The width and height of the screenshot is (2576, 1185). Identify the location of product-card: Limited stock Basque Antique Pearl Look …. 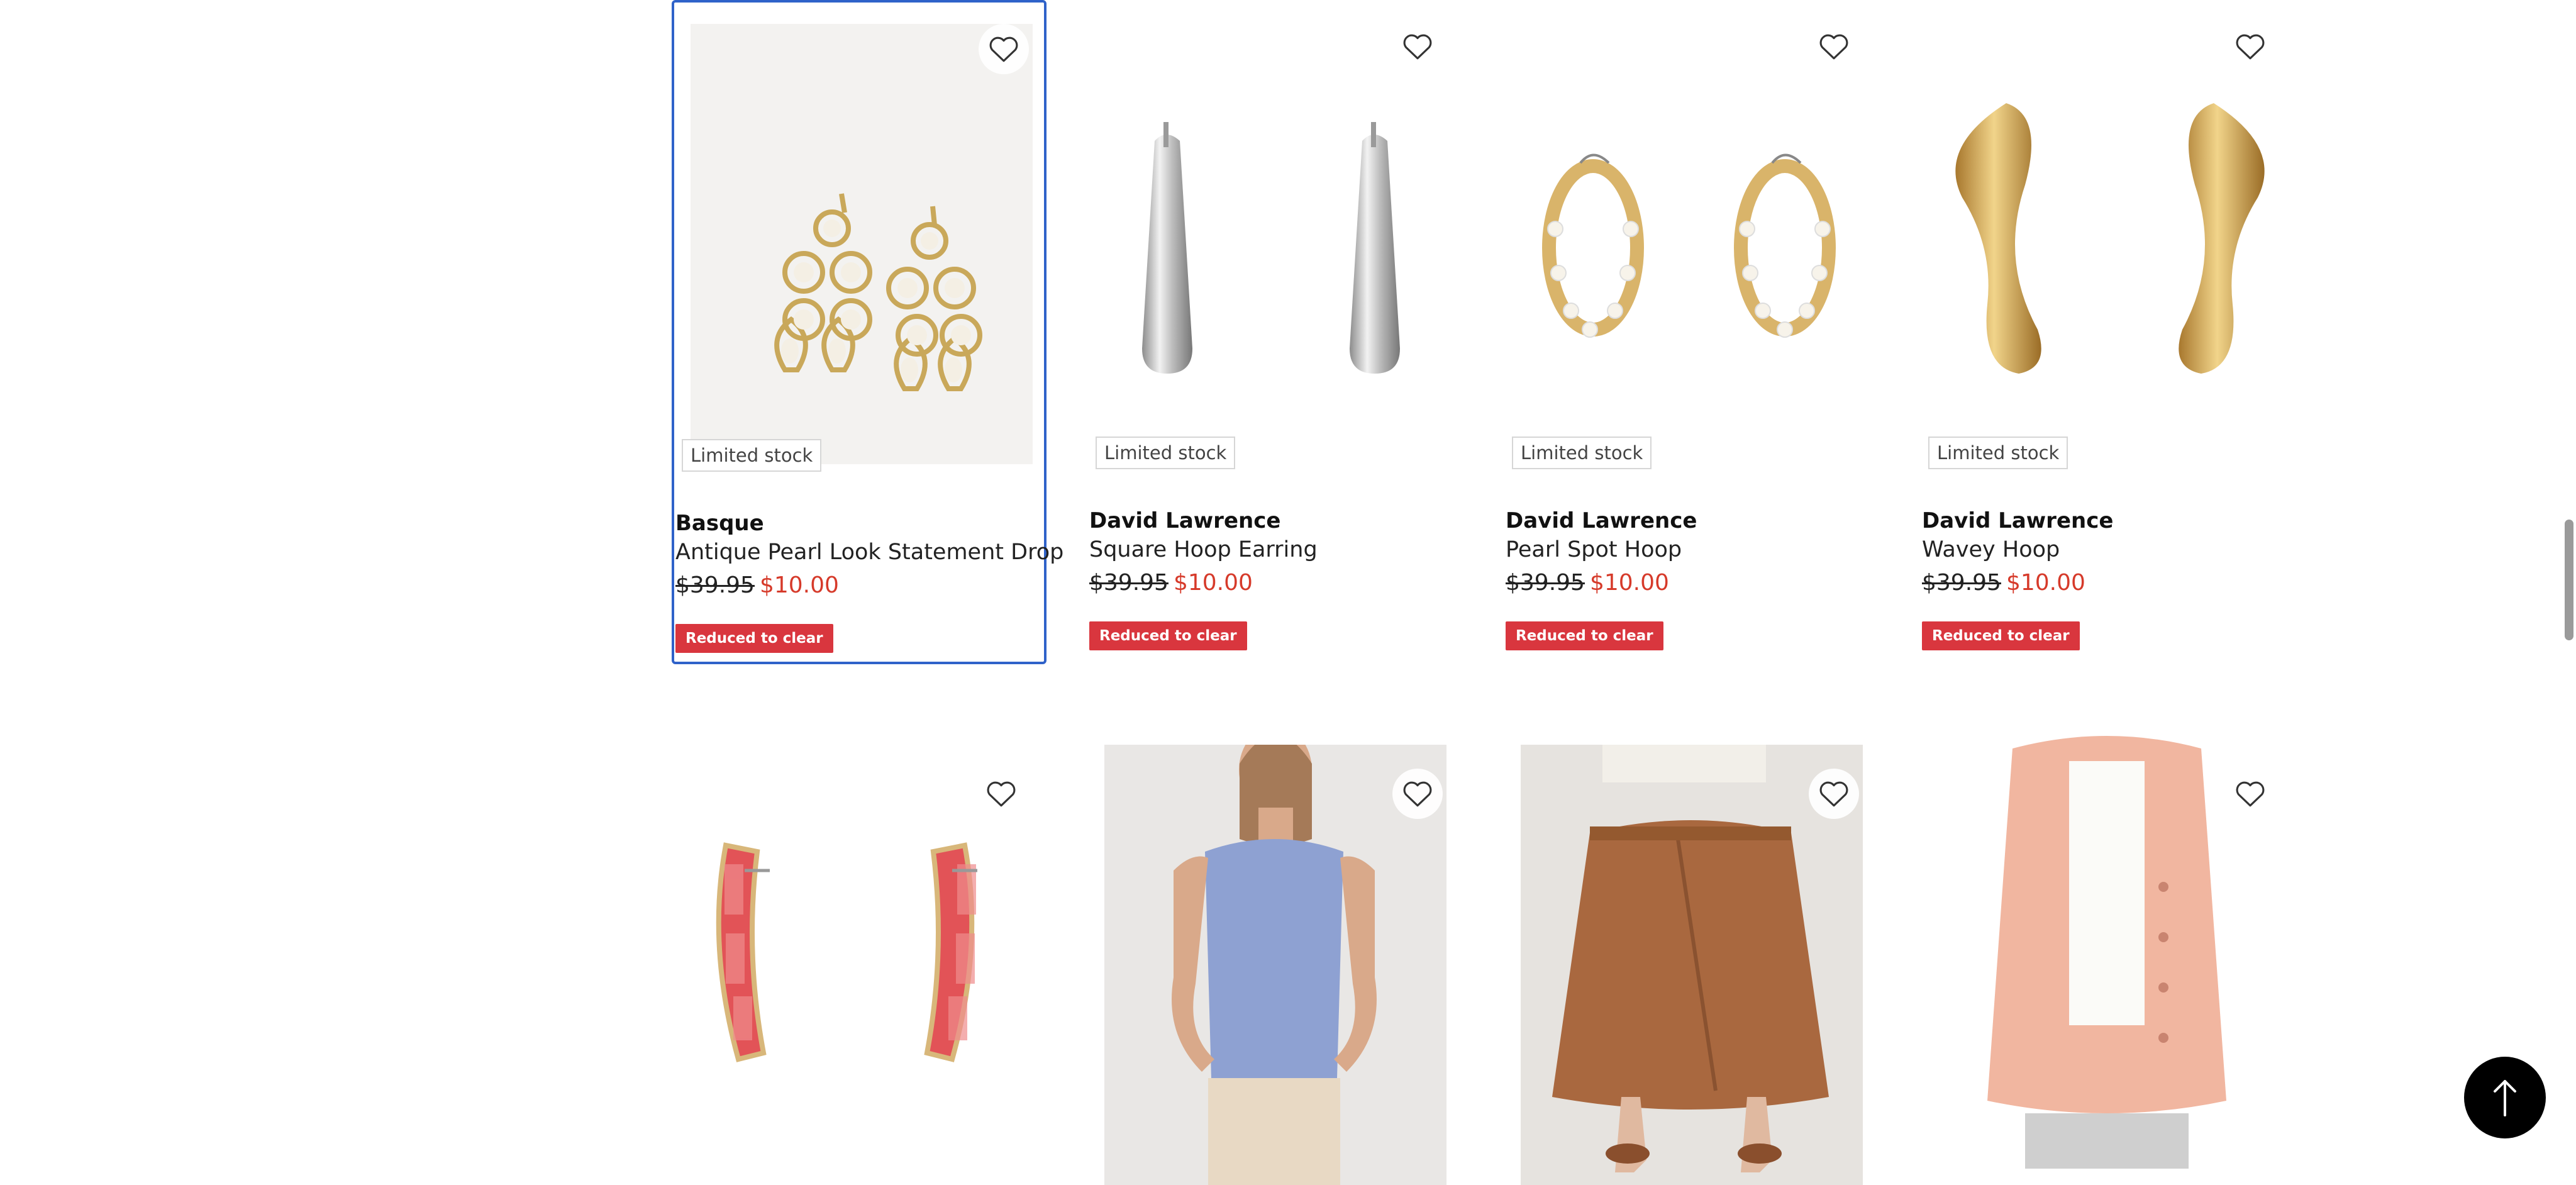
(867, 332).